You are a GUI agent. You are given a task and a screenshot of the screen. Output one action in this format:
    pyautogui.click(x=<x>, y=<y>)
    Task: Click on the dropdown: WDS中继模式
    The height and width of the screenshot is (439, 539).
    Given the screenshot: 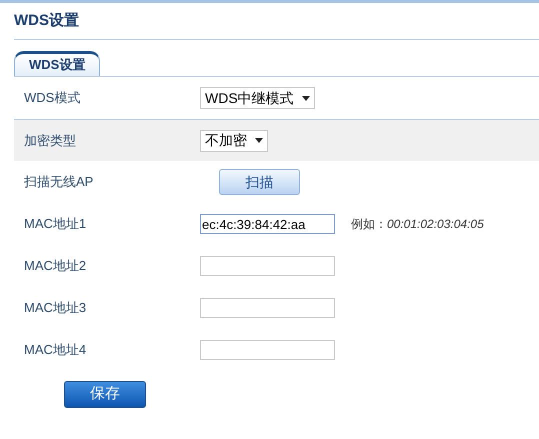 What is the action you would take?
    pyautogui.click(x=257, y=98)
    